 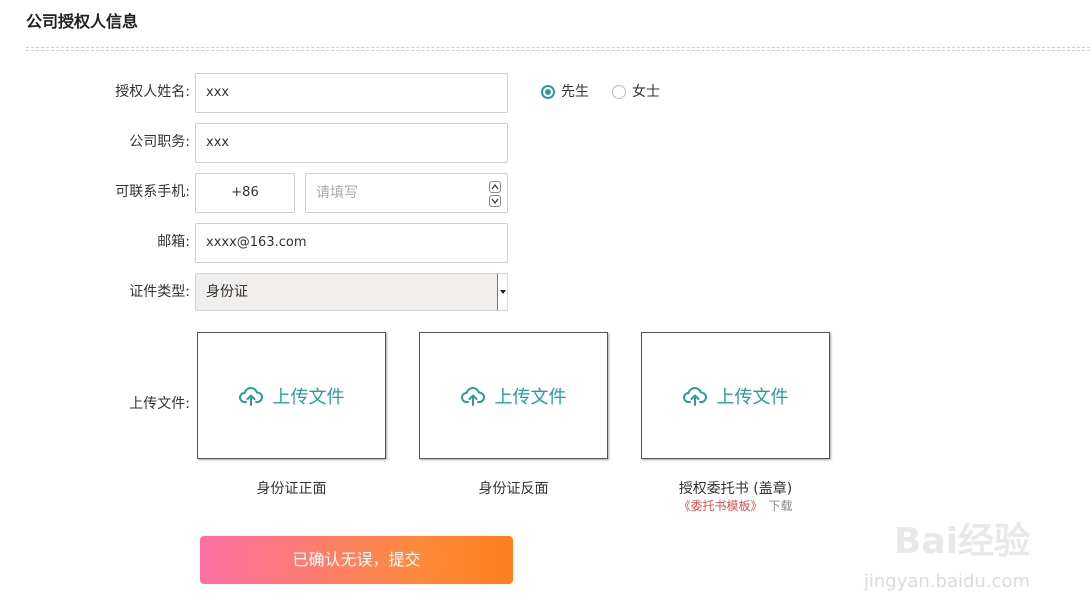 I want to click on dropdown-arrow-icon, so click(x=502, y=292).